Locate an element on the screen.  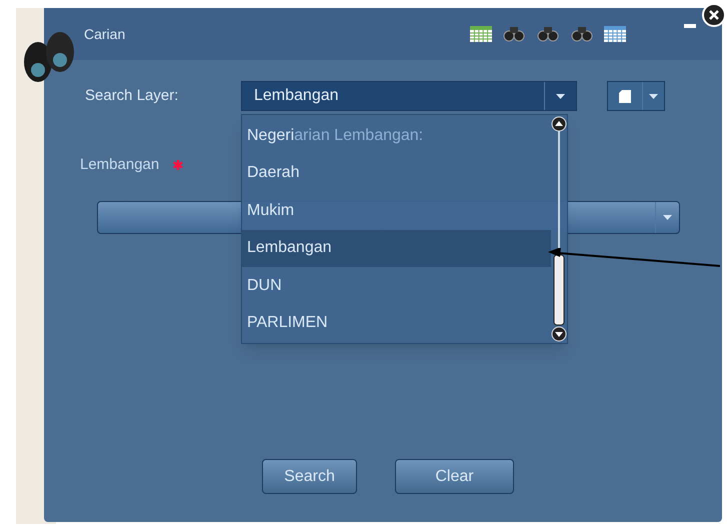
page-icon is located at coordinates (625, 96).